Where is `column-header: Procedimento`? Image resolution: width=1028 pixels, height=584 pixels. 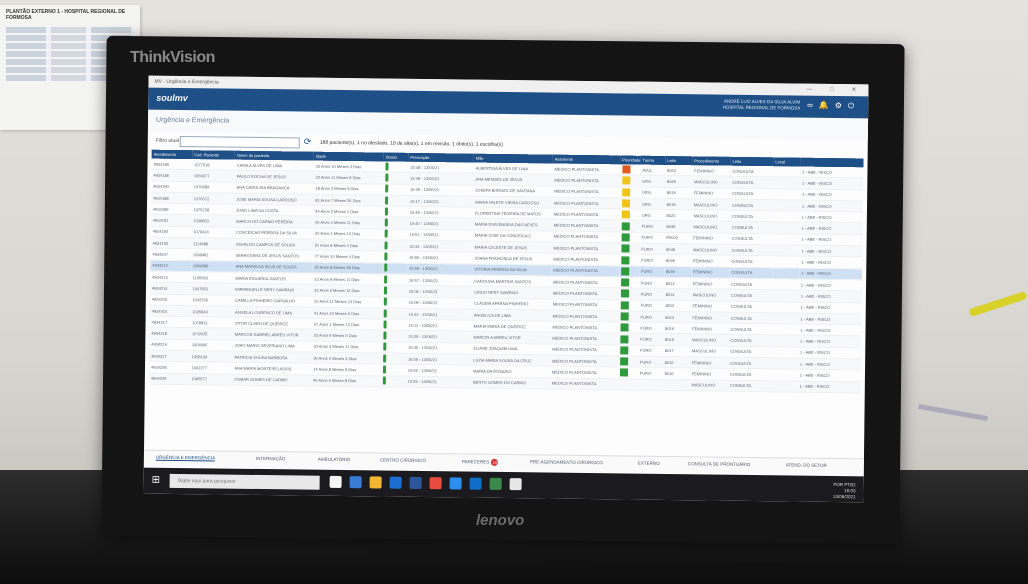
column-header: Procedimento is located at coordinates (711, 161).